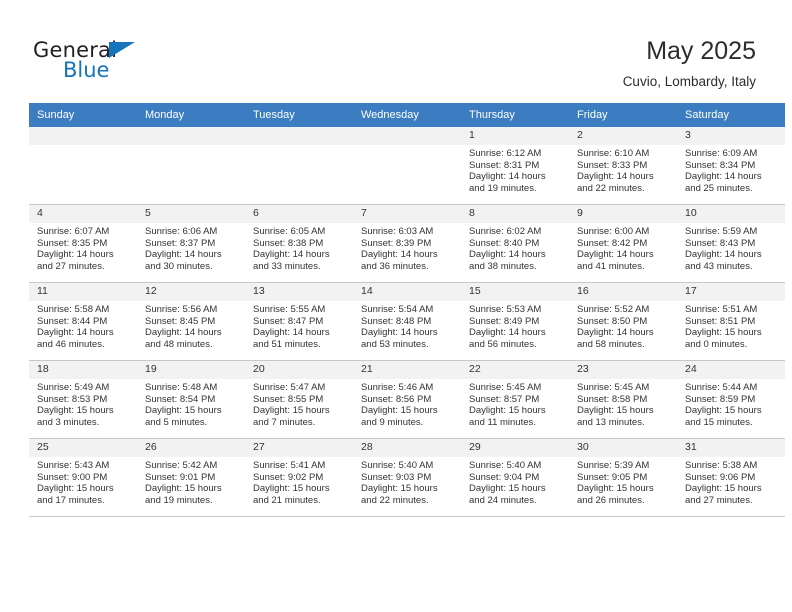  What do you see at coordinates (287, 501) in the screenshot?
I see `daylight-text-line2: and 21 minutes.` at bounding box center [287, 501].